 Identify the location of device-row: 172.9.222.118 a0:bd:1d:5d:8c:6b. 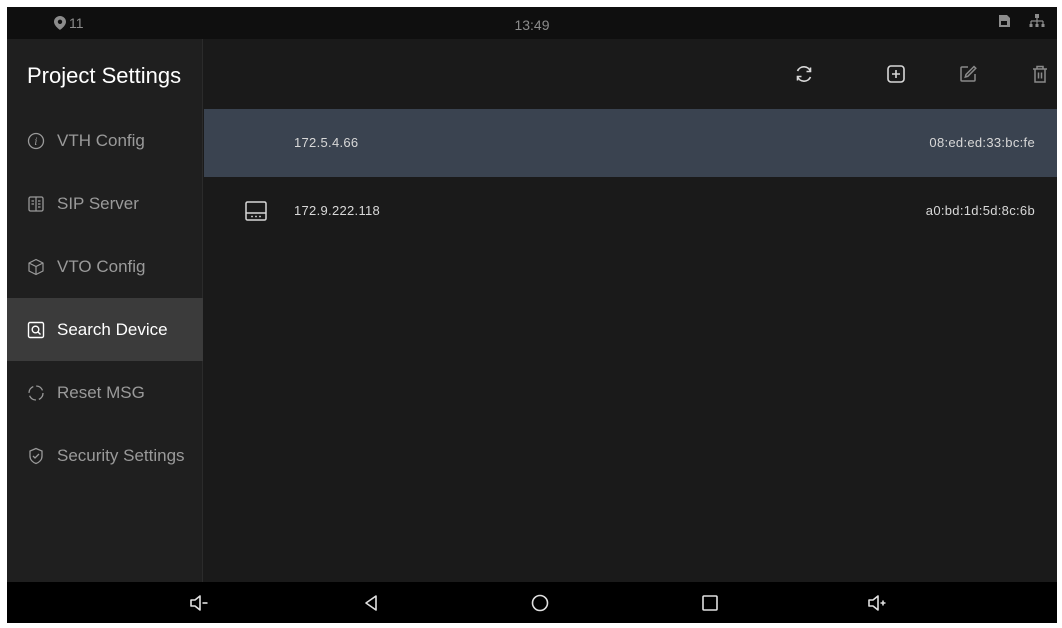
(630, 211).